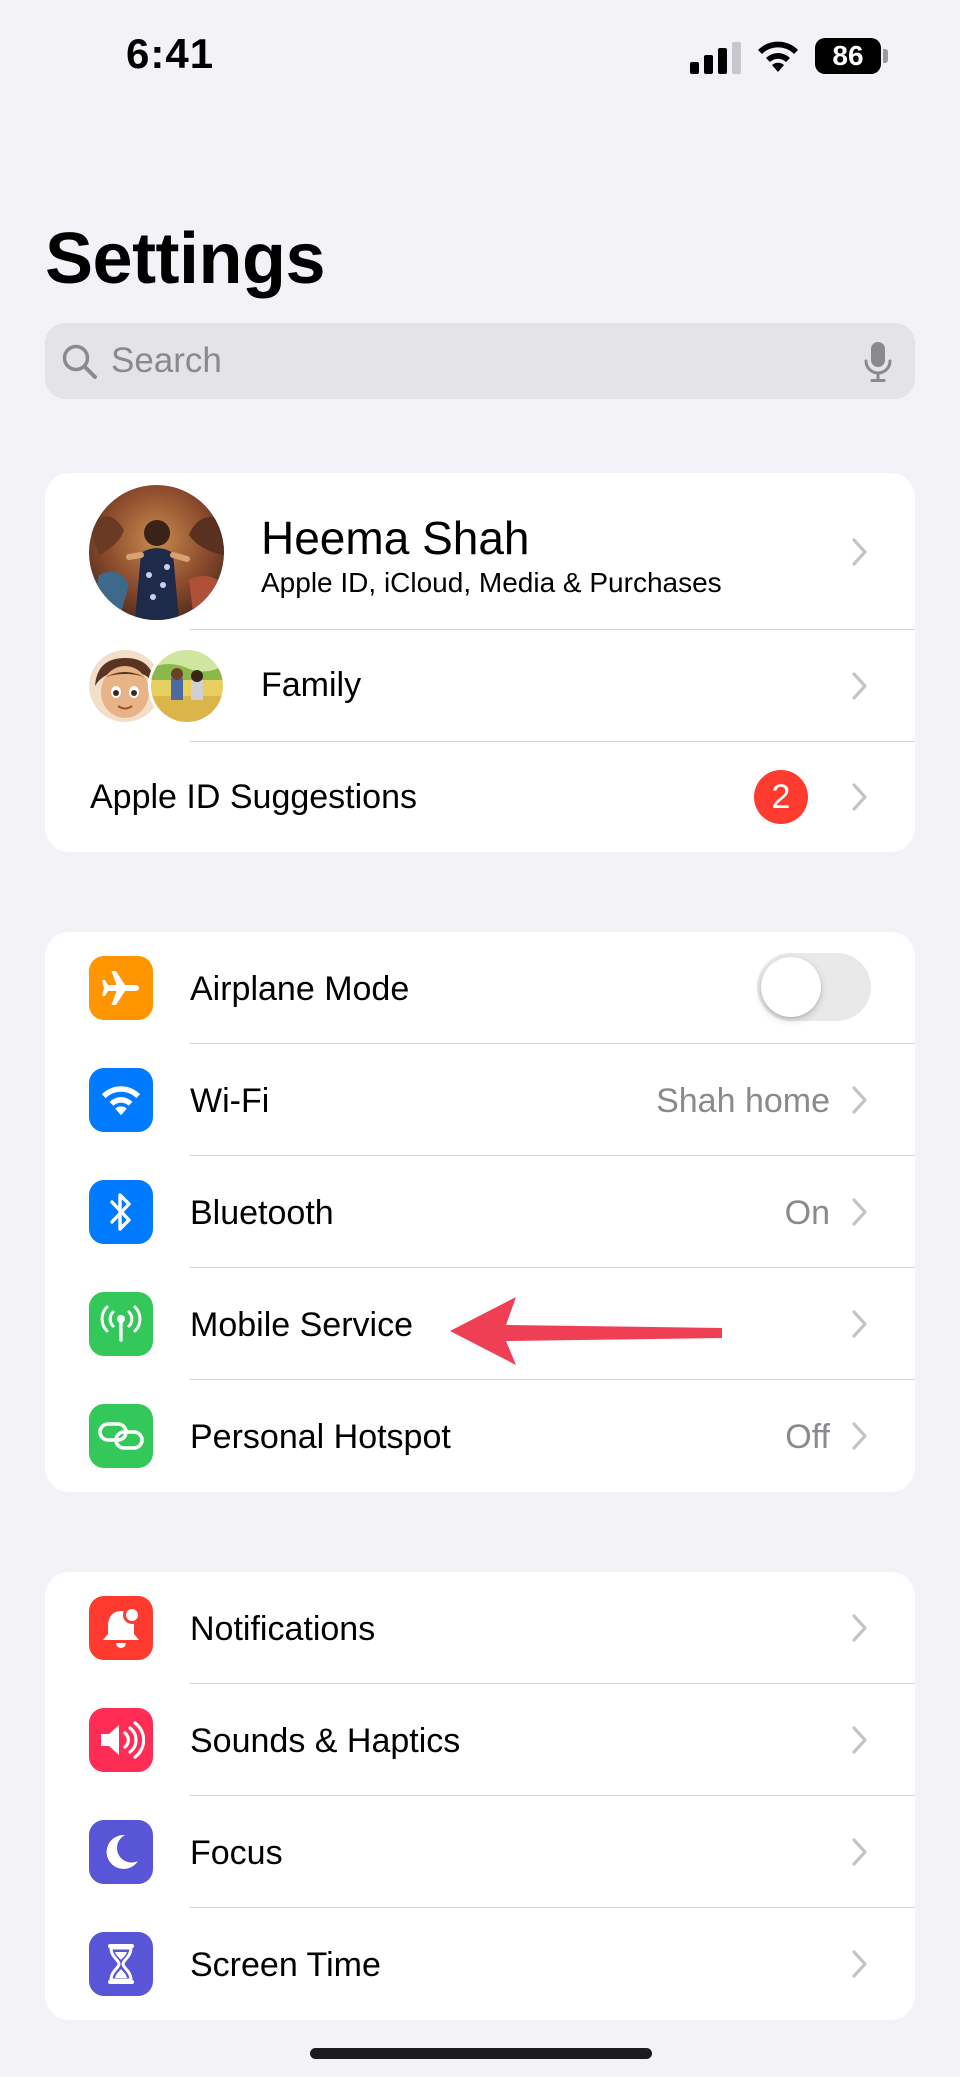 This screenshot has width=960, height=2077. Describe the element at coordinates (480, 797) in the screenshot. I see `apple-id-suggestions-row: Apple ID Suggestions 2` at that location.